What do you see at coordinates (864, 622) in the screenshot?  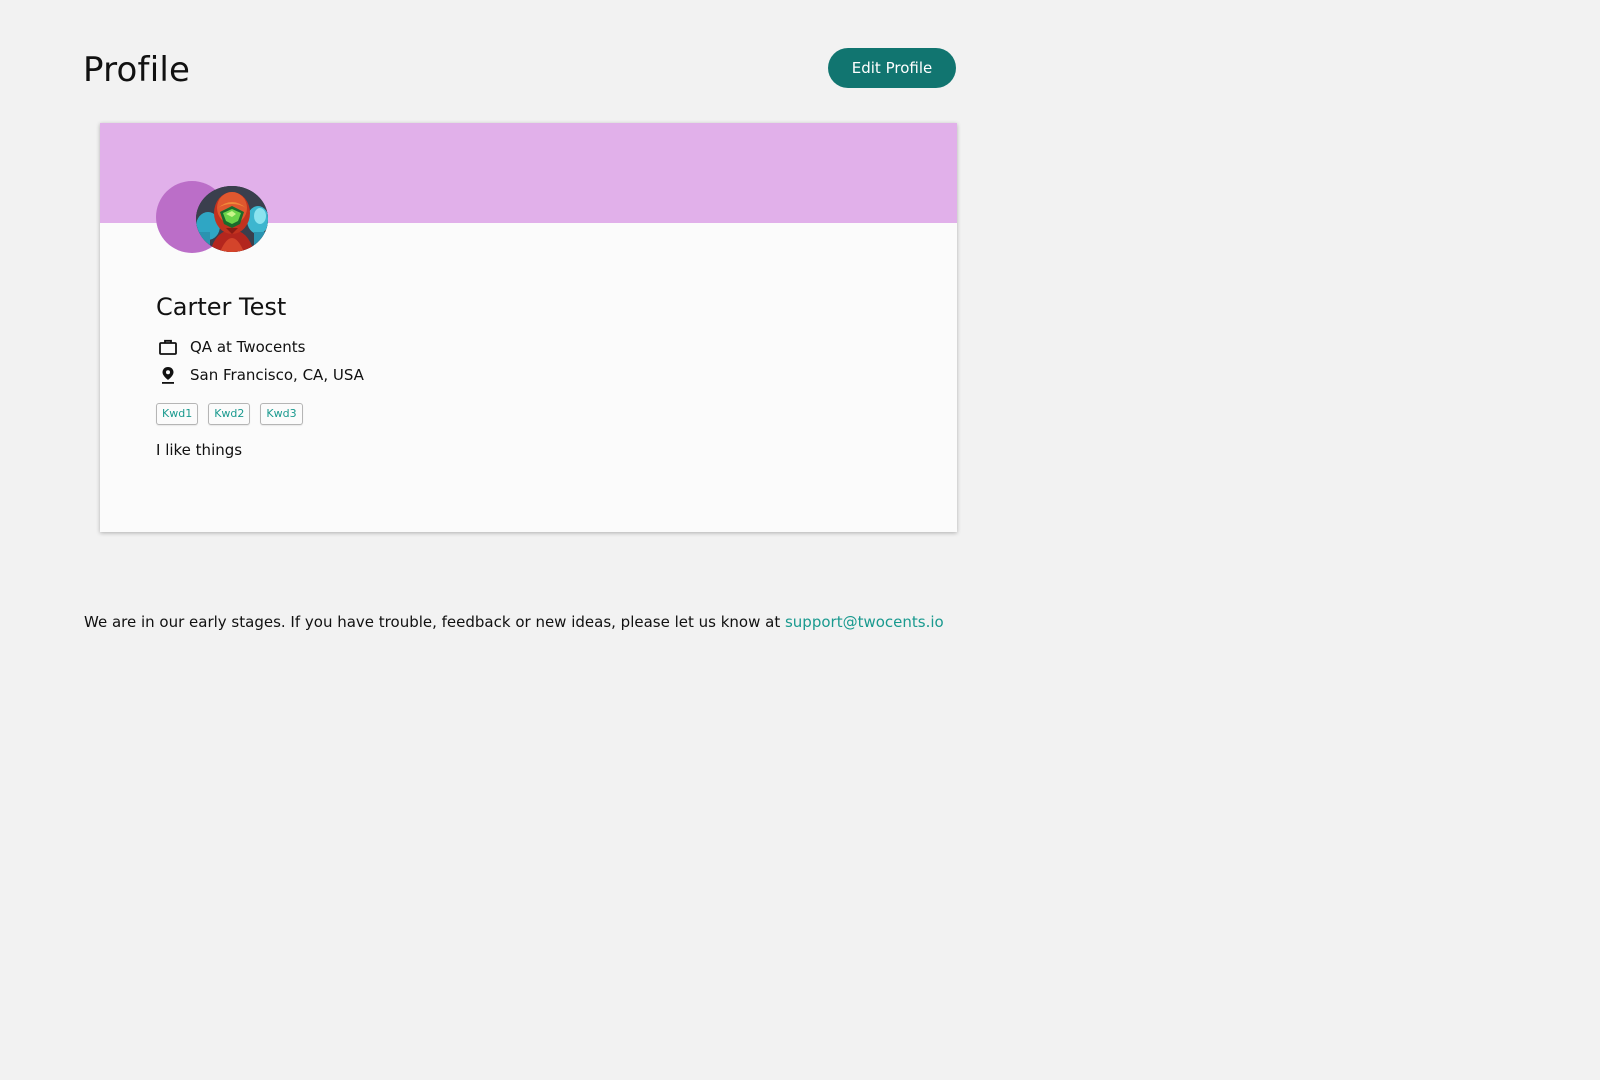 I see `support-email-link: support@twocents.io` at bounding box center [864, 622].